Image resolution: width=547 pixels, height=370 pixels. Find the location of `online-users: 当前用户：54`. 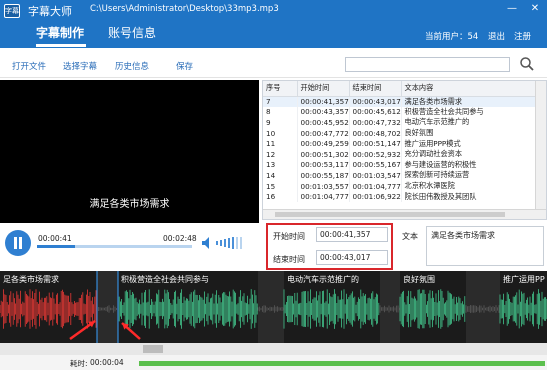

online-users: 当前用户：54 is located at coordinates (452, 37).